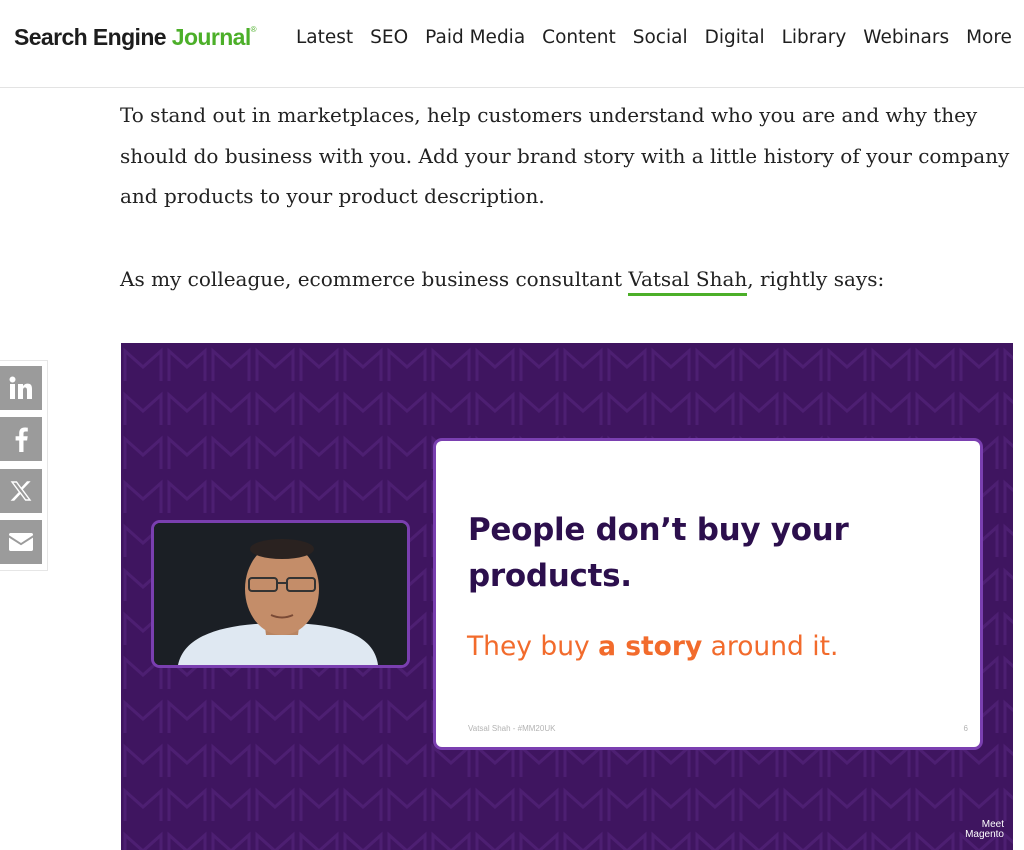  Describe the element at coordinates (512, 728) in the screenshot. I see `slide-footer: Vatsal Shah - #MM20UK` at that location.